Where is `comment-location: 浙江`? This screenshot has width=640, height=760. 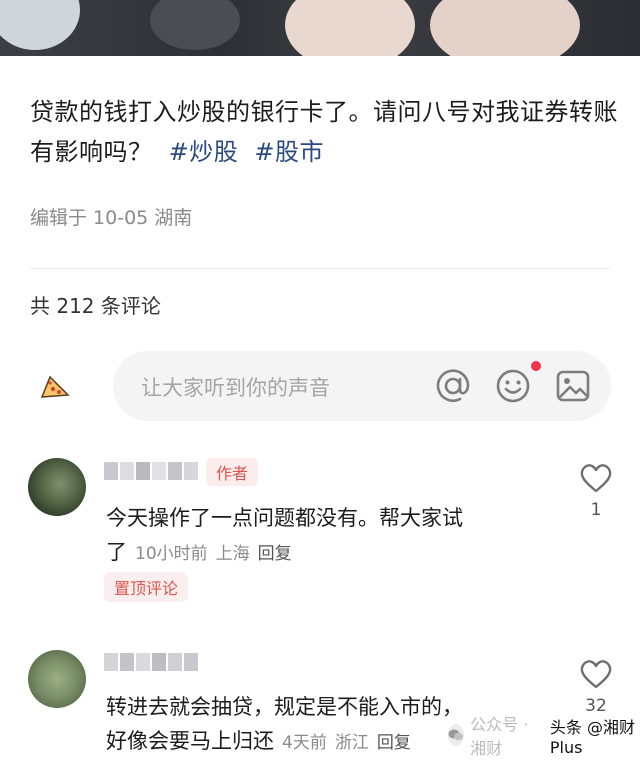
comment-location: 浙江 is located at coordinates (351, 743).